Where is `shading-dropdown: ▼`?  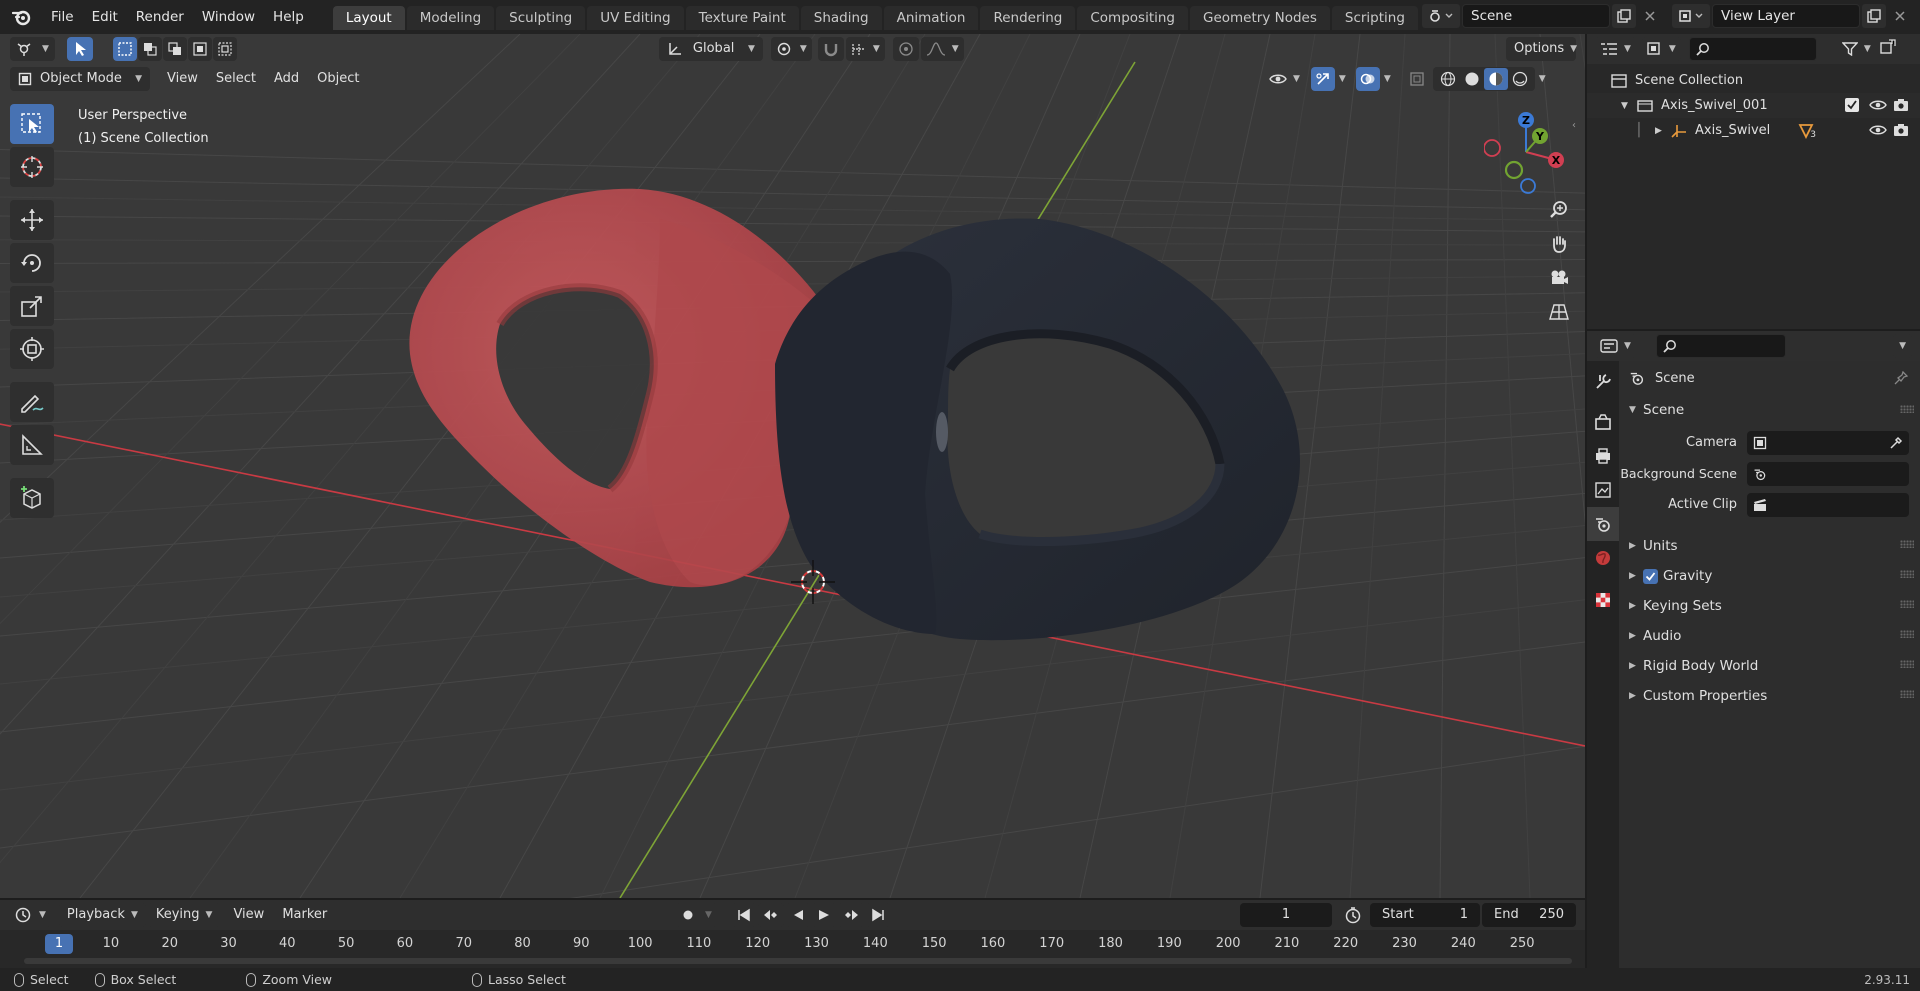
shading-dropdown: ▼ is located at coordinates (1542, 79).